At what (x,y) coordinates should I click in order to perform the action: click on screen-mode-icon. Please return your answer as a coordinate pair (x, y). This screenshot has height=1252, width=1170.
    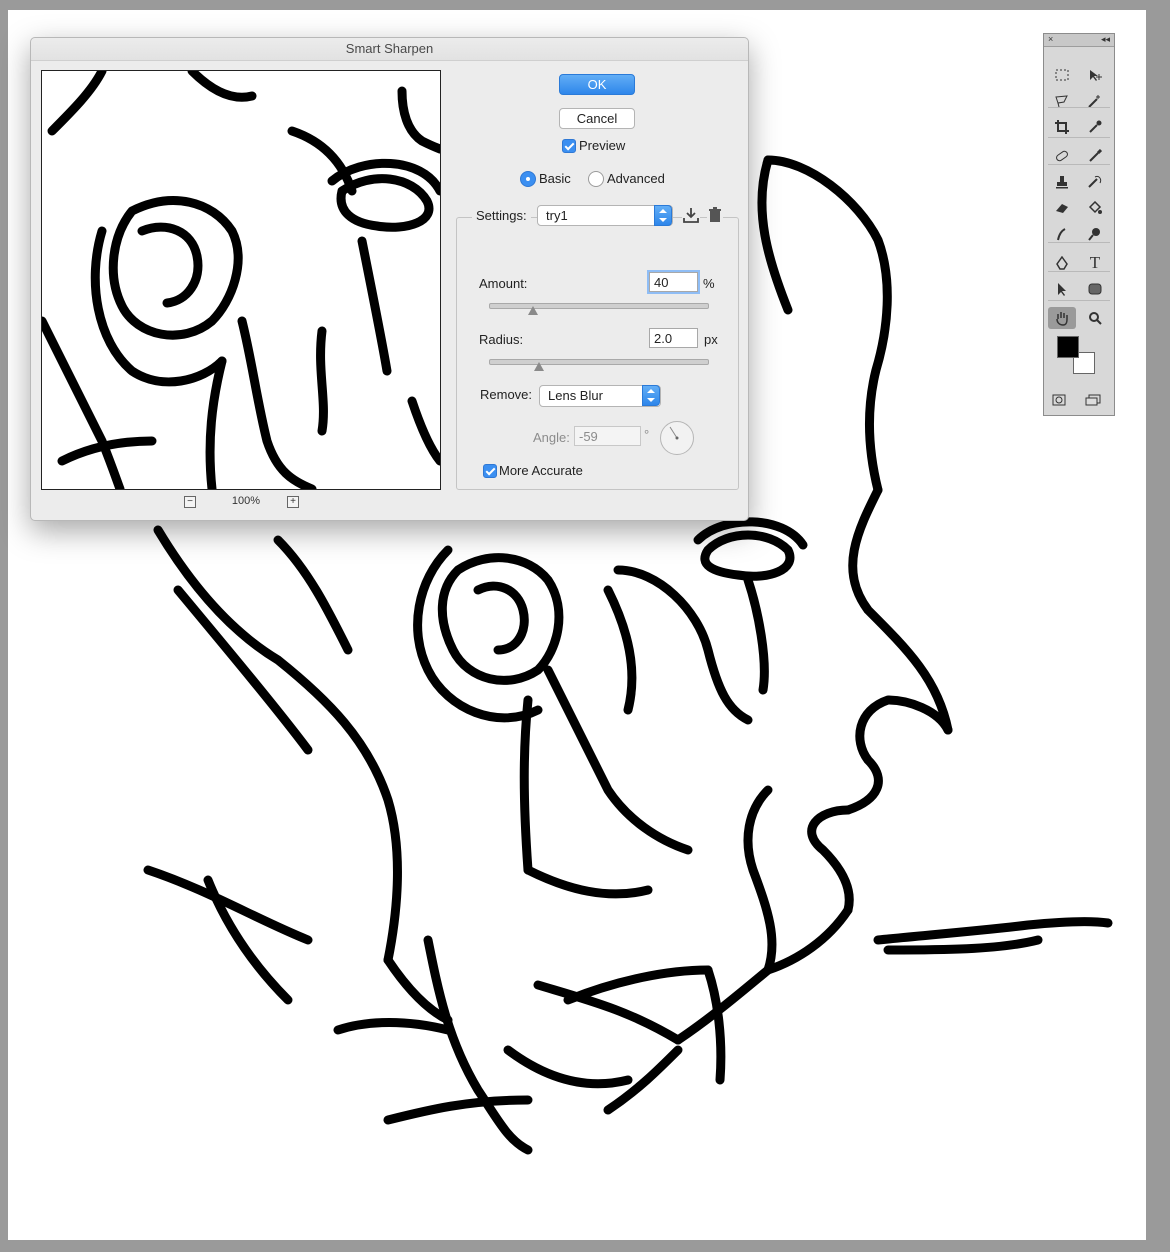
    Looking at the image, I should click on (1093, 400).